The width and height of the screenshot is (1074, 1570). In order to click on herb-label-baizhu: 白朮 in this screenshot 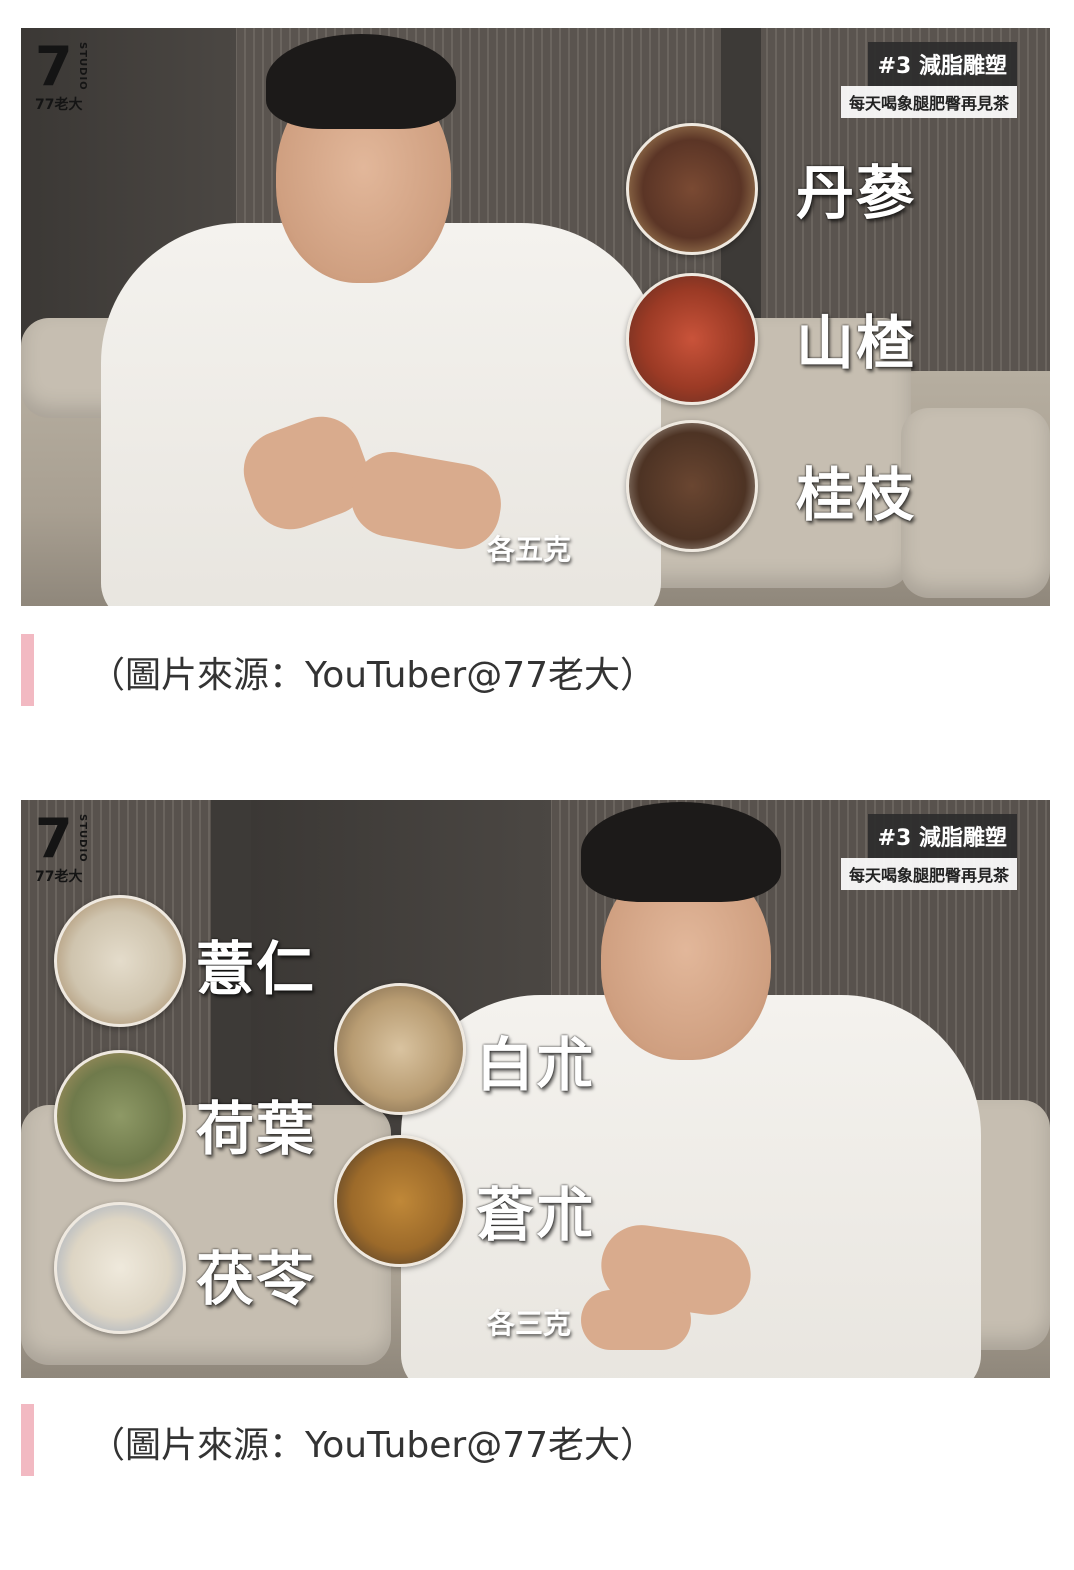, I will do `click(536, 1065)`.